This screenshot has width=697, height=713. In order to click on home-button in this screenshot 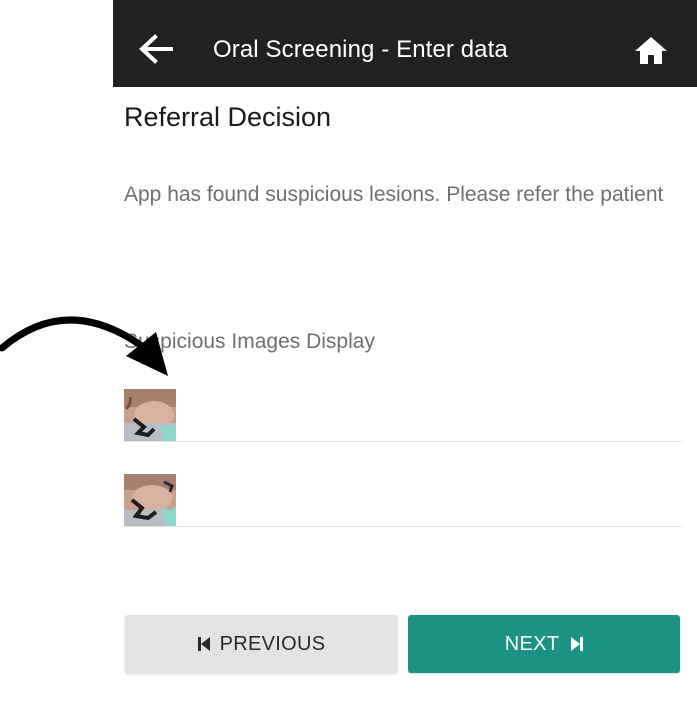, I will do `click(651, 50)`.